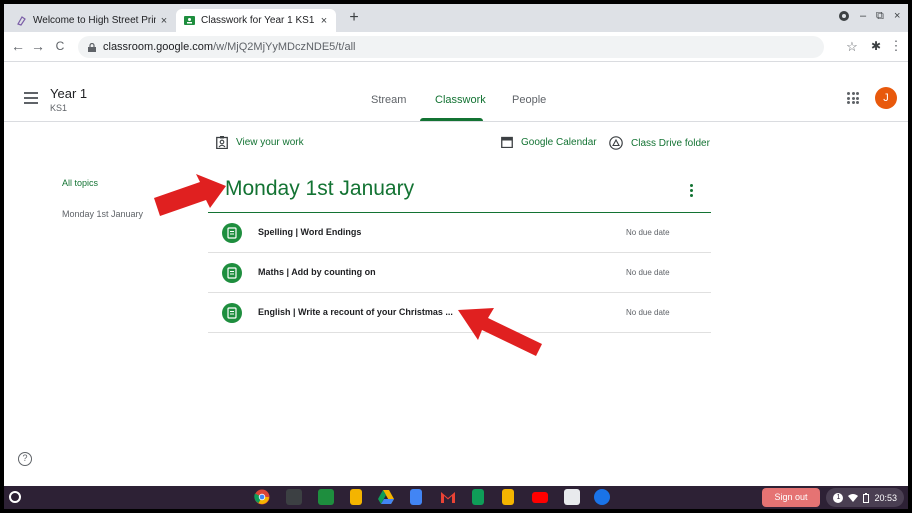 This screenshot has width=912, height=513. What do you see at coordinates (791, 497) in the screenshot?
I see `sign-out-button: Sign out` at bounding box center [791, 497].